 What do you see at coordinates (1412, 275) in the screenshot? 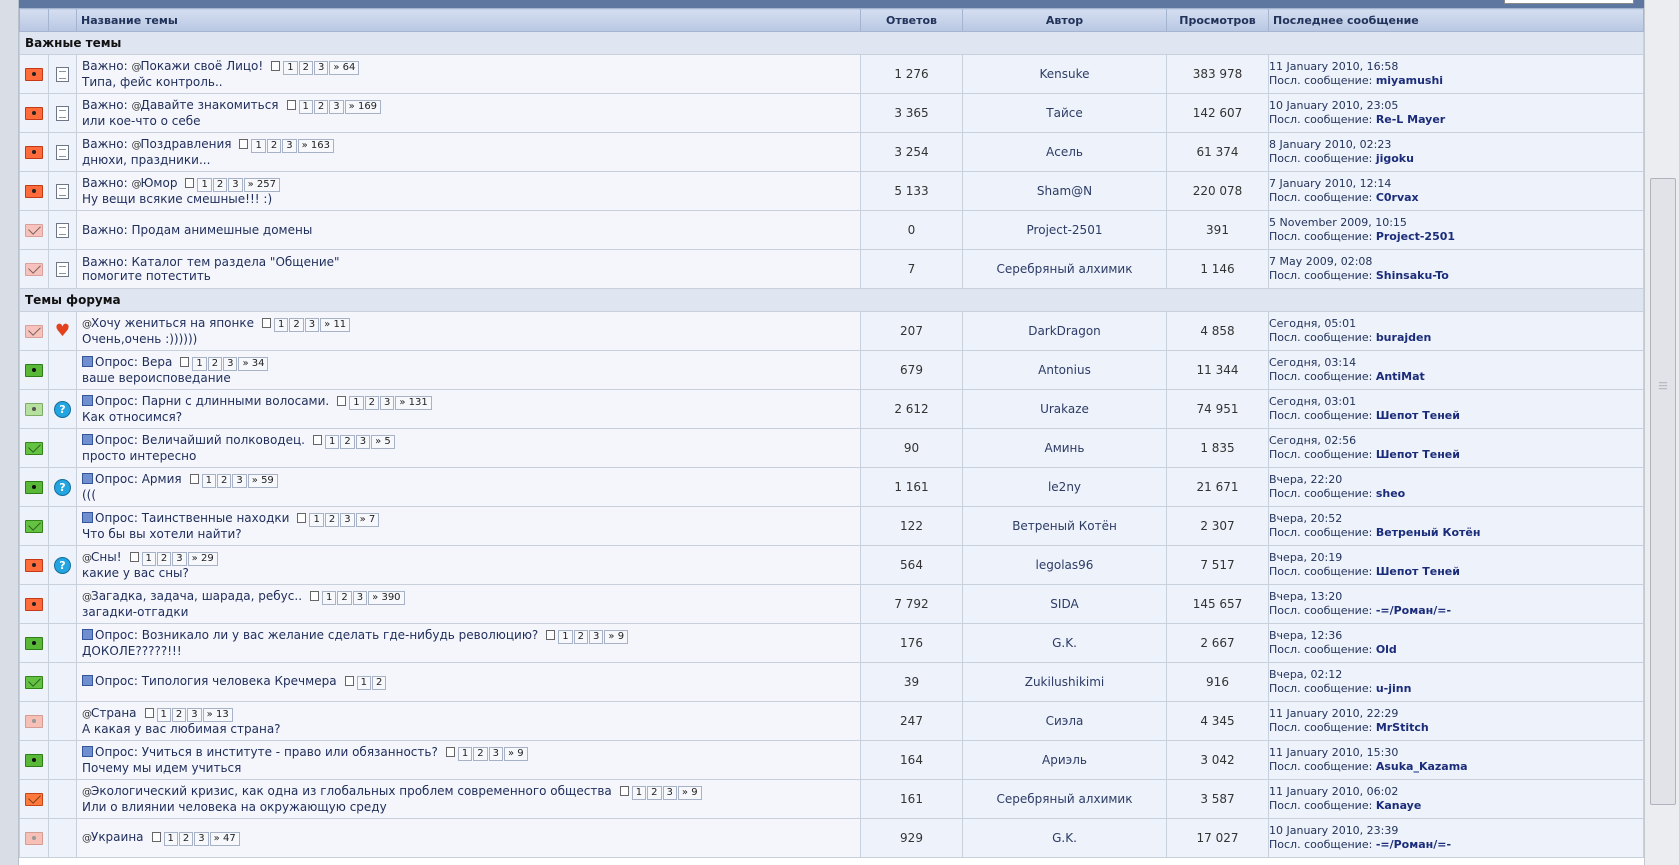
I see `last-post-author: Shinsaku-To` at bounding box center [1412, 275].